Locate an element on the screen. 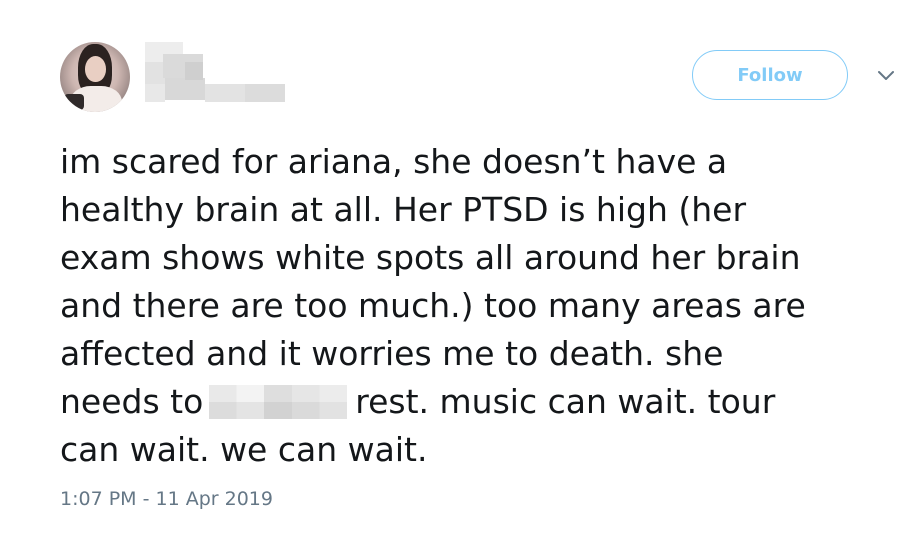  tweet-text-fragment: needs to is located at coordinates (132, 401).